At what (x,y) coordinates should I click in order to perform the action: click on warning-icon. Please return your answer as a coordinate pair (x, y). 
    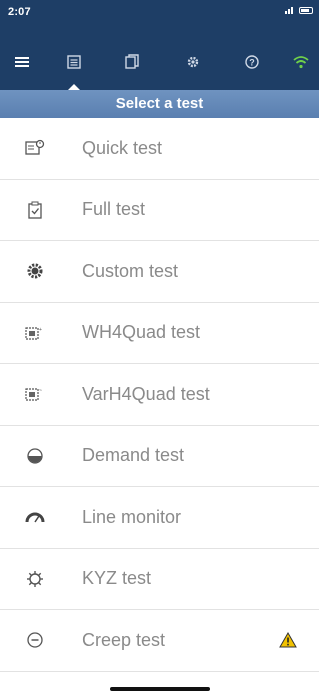
    Looking at the image, I should click on (288, 640).